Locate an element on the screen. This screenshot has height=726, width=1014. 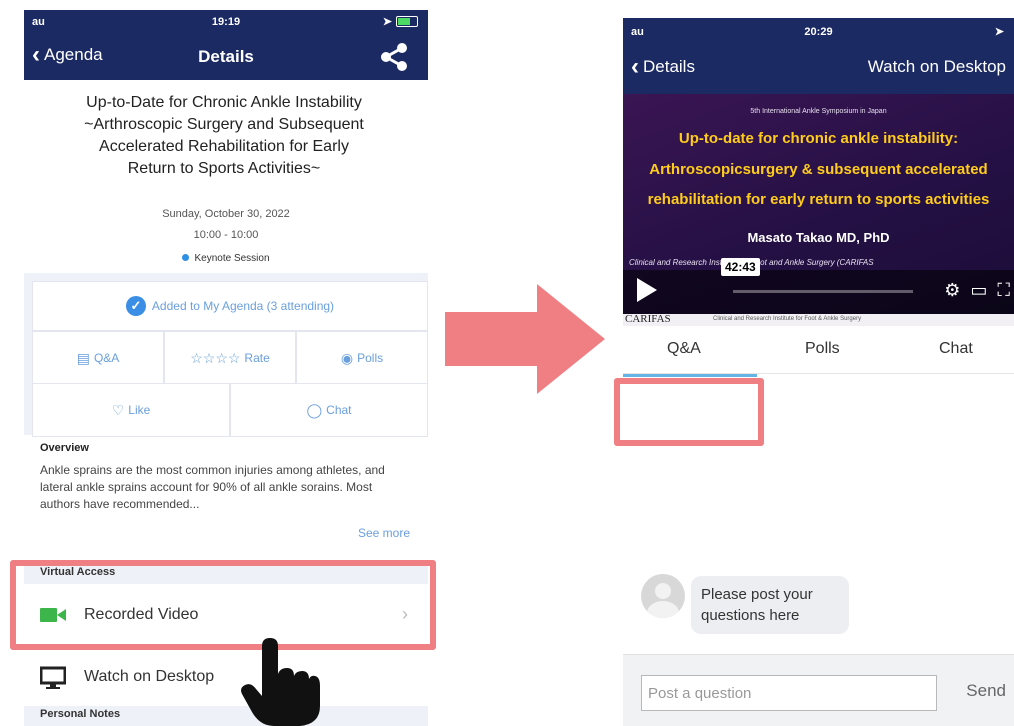
avatar-icon is located at coordinates (663, 596).